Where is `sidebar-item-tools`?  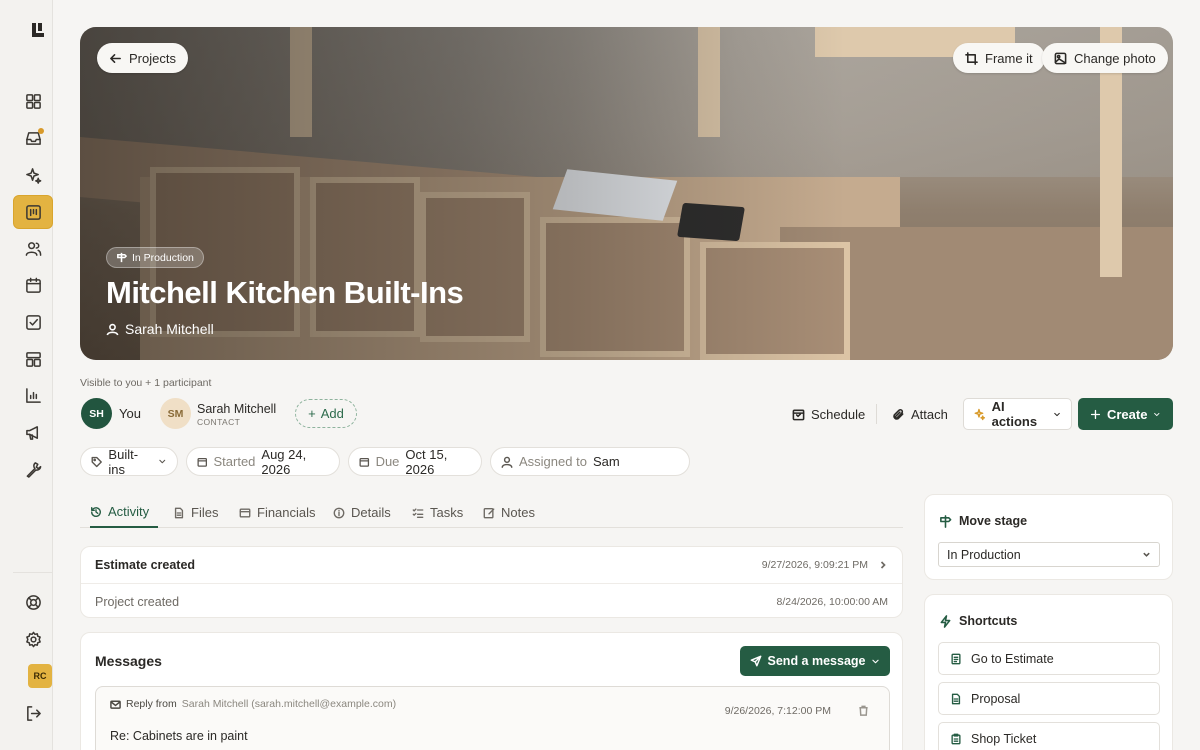
sidebar-item-tools is located at coordinates (33, 469).